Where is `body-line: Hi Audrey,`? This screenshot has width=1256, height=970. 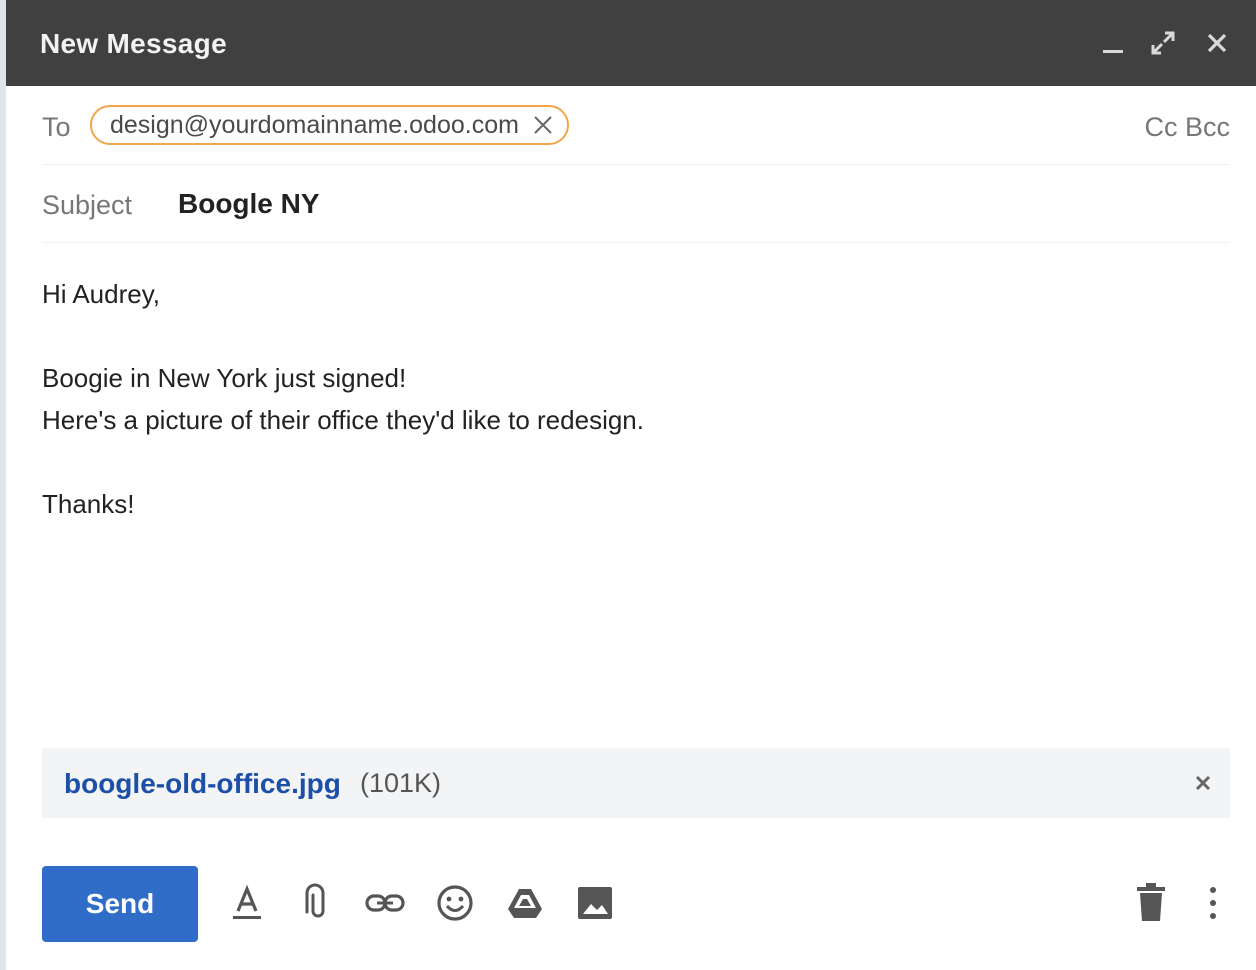 body-line: Hi Audrey, is located at coordinates (101, 294).